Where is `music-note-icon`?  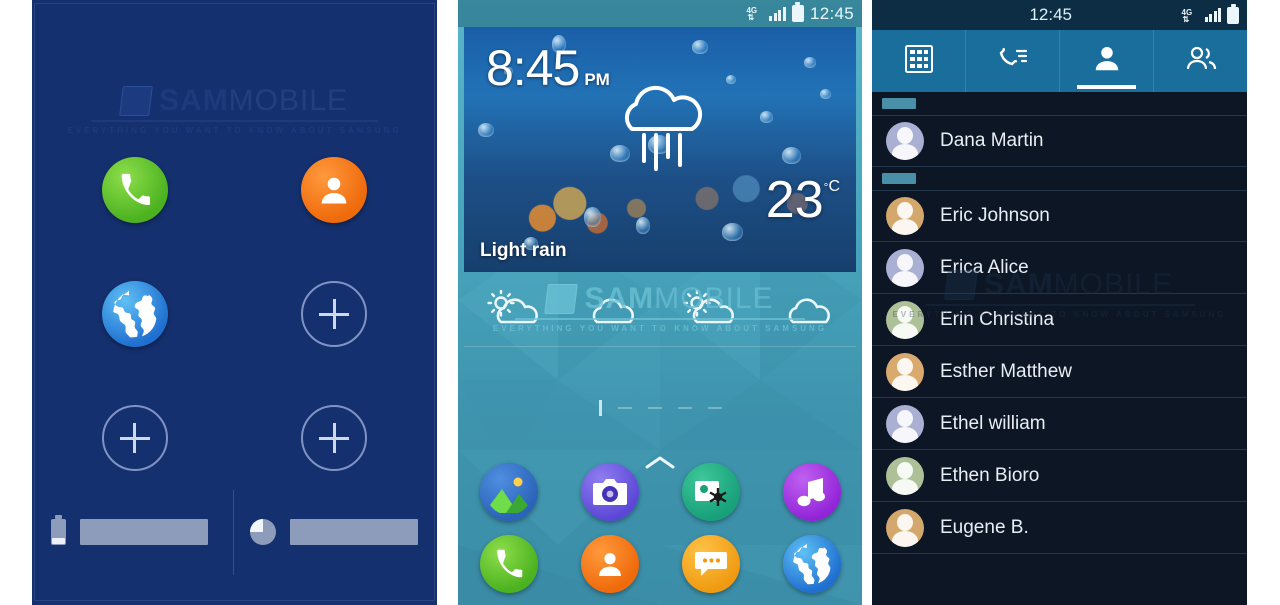 music-note-icon is located at coordinates (811, 492).